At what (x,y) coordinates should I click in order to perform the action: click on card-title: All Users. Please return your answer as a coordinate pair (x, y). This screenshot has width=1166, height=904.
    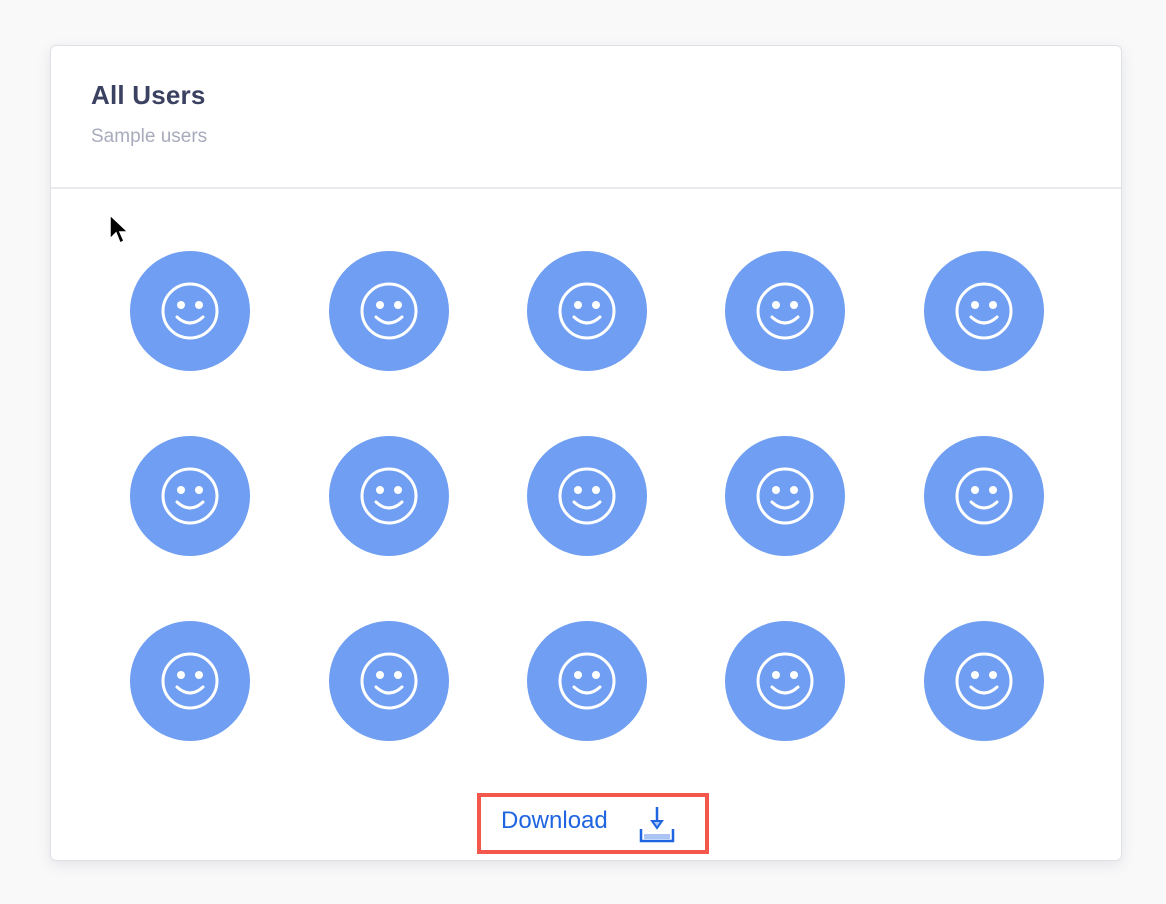
    Looking at the image, I should click on (148, 95).